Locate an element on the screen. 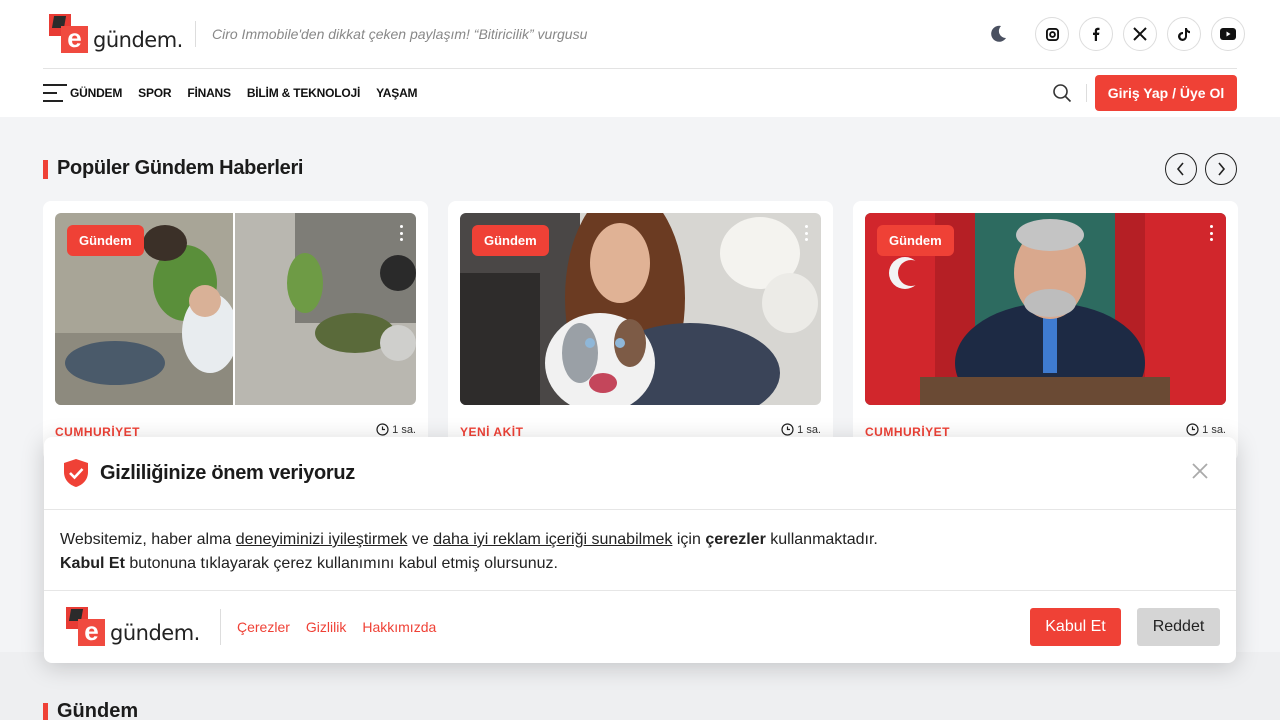 The width and height of the screenshot is (1280, 720). close-icon is located at coordinates (1200, 471).